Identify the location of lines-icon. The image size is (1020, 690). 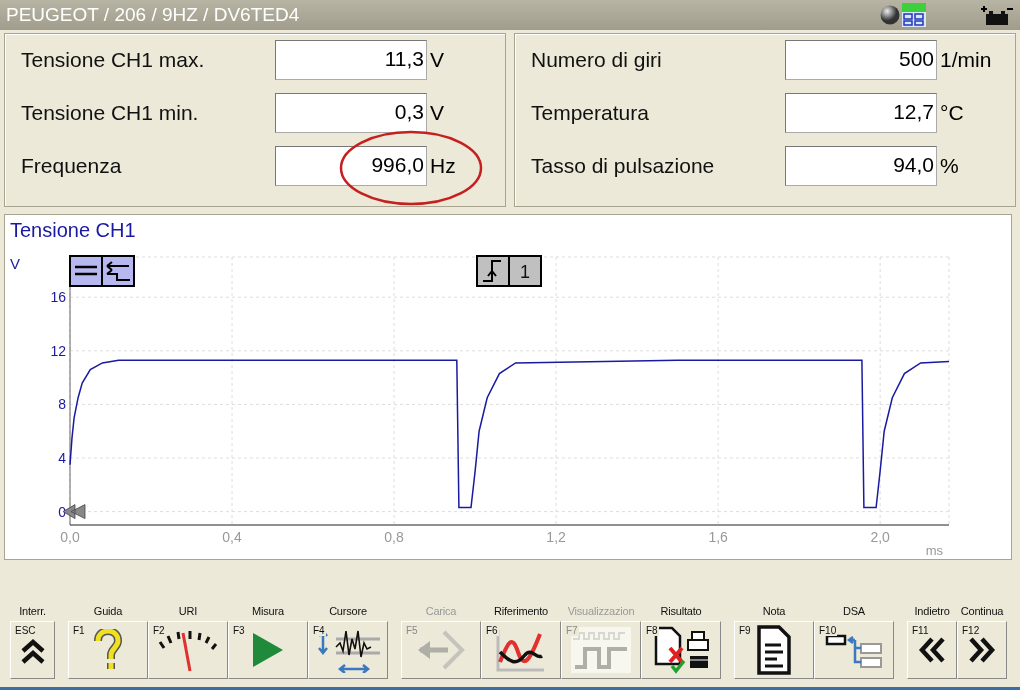
(86, 271).